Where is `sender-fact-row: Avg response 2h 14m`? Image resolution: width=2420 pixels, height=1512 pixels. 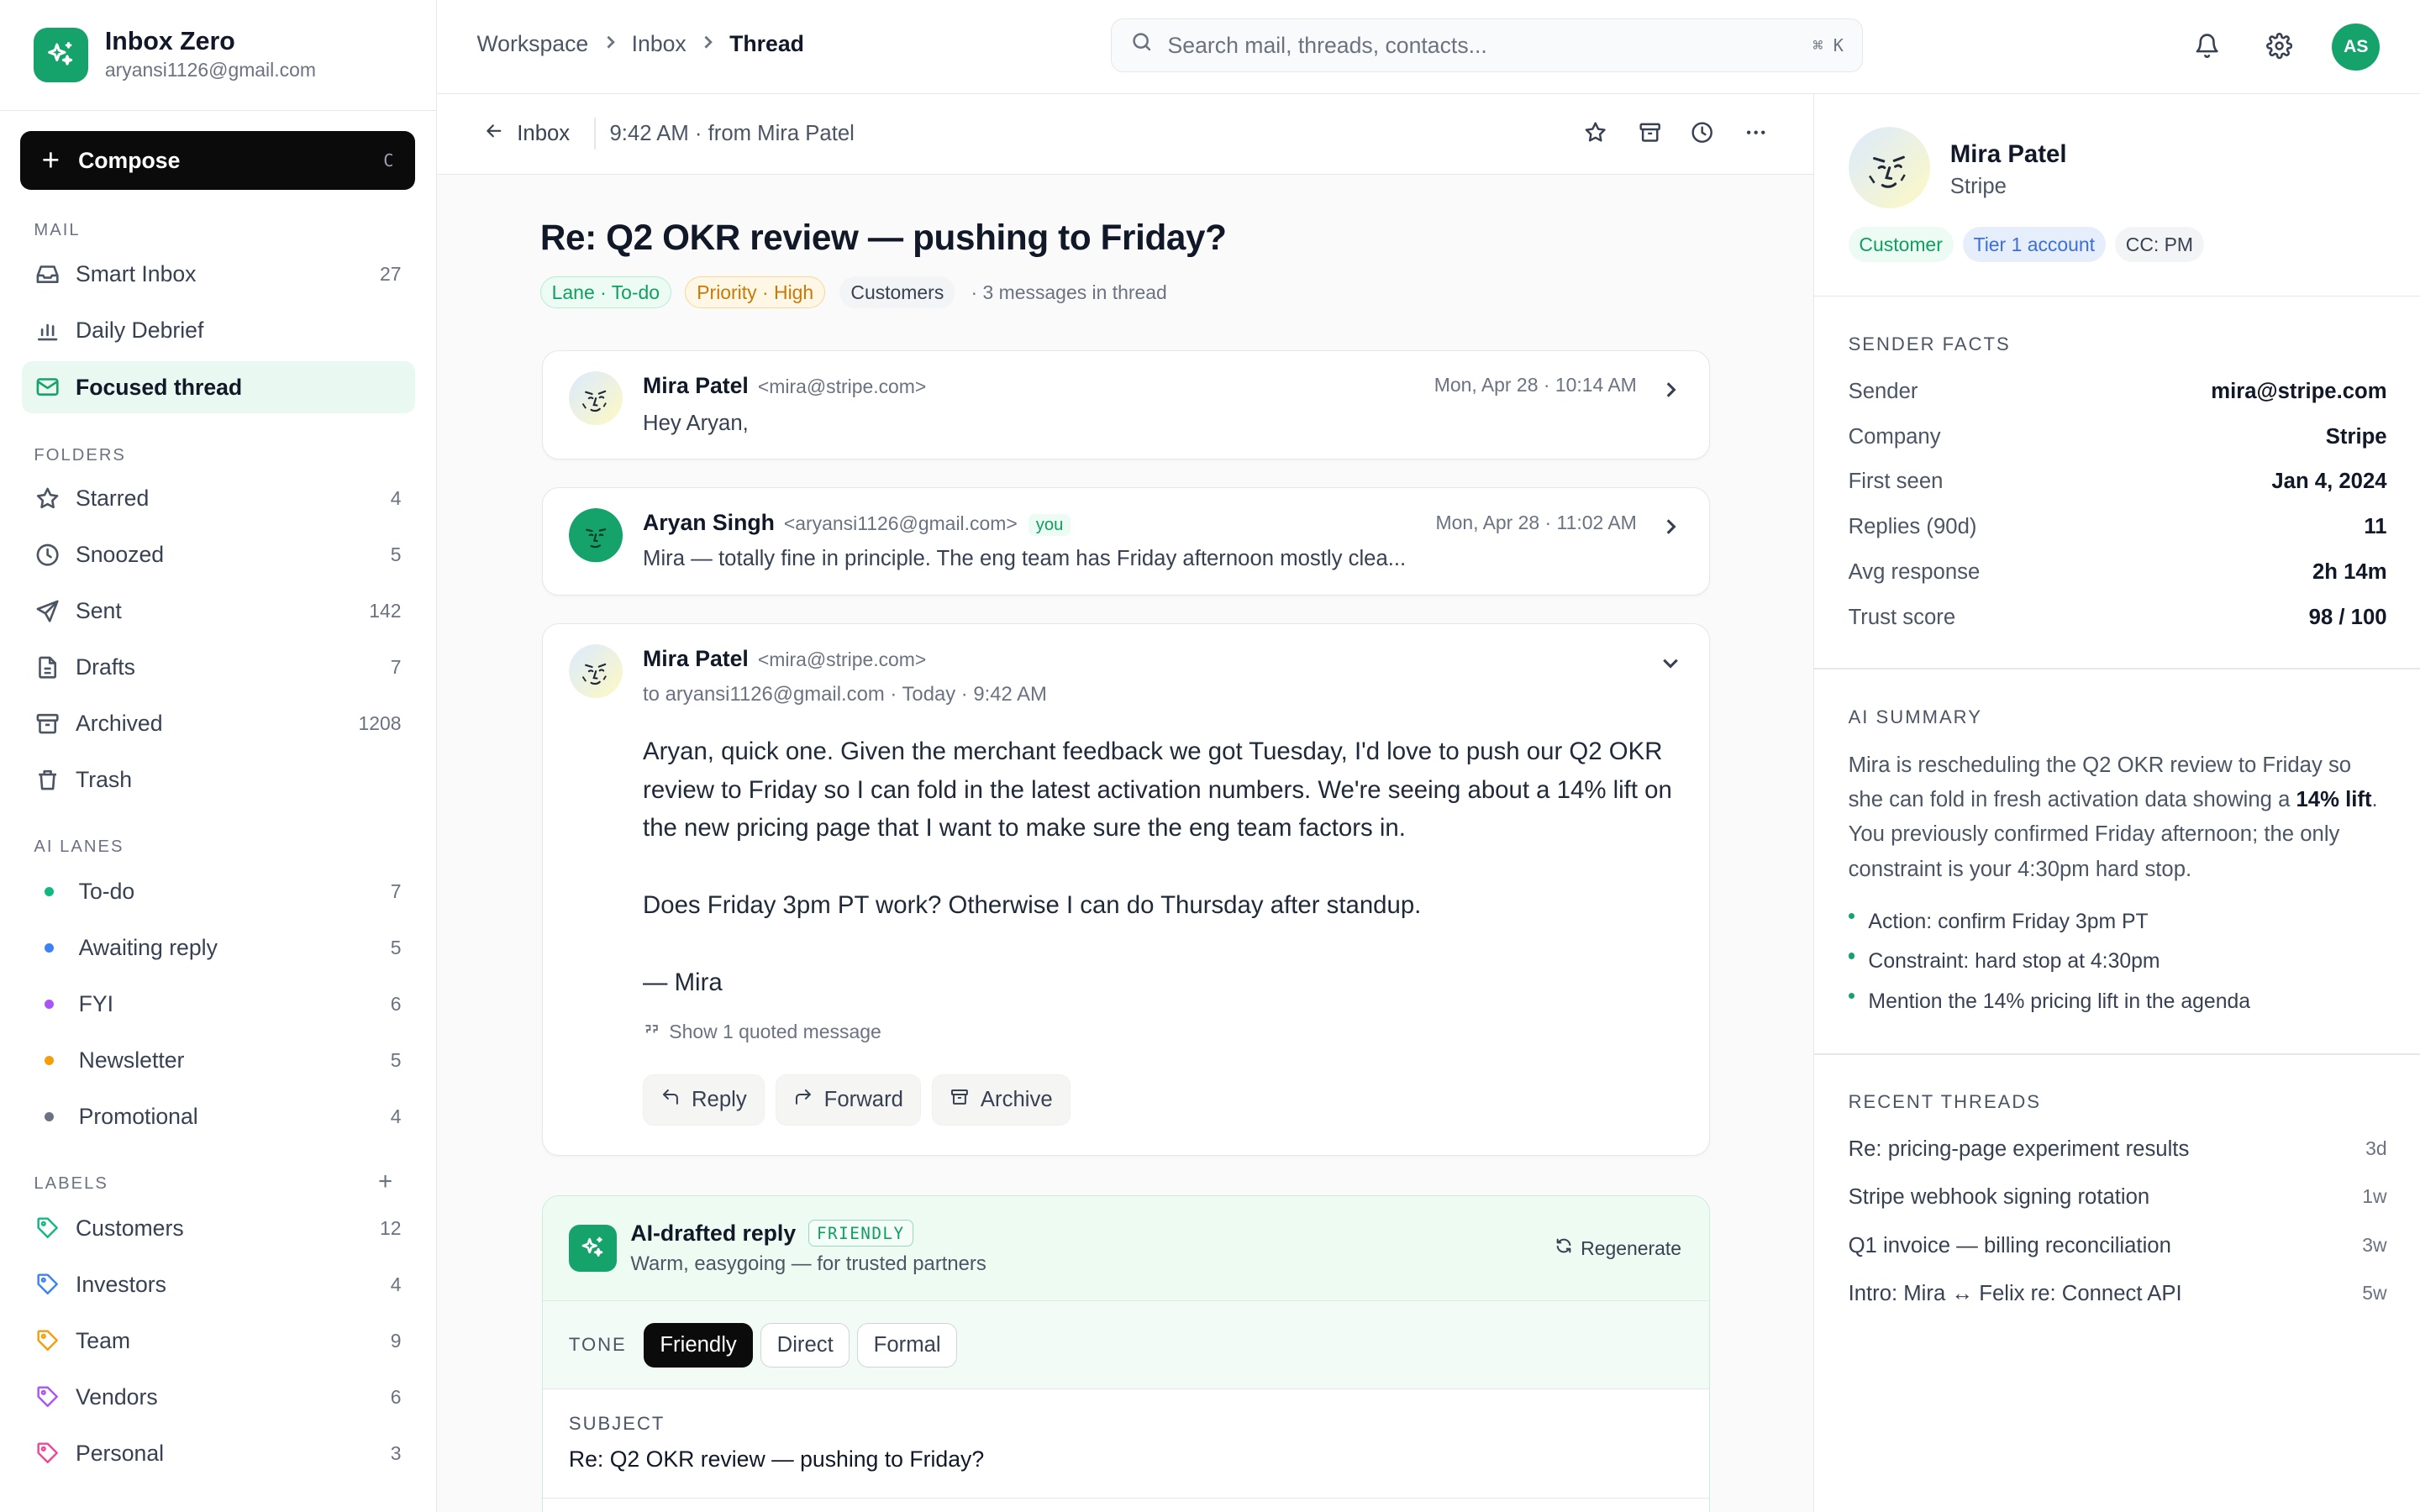
sender-fact-row: Avg response 2h 14m is located at coordinates (2118, 572).